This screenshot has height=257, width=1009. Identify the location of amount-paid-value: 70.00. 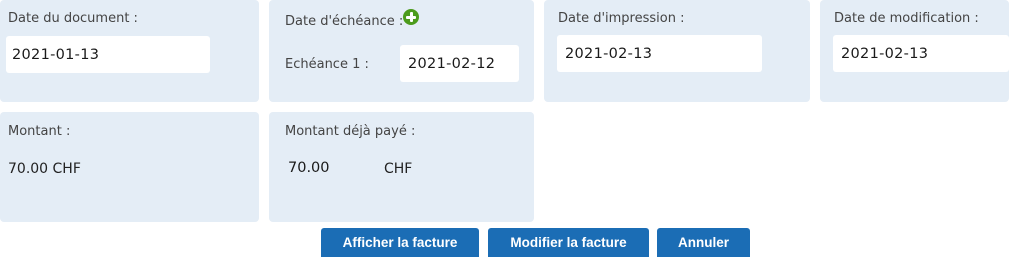
(309, 168).